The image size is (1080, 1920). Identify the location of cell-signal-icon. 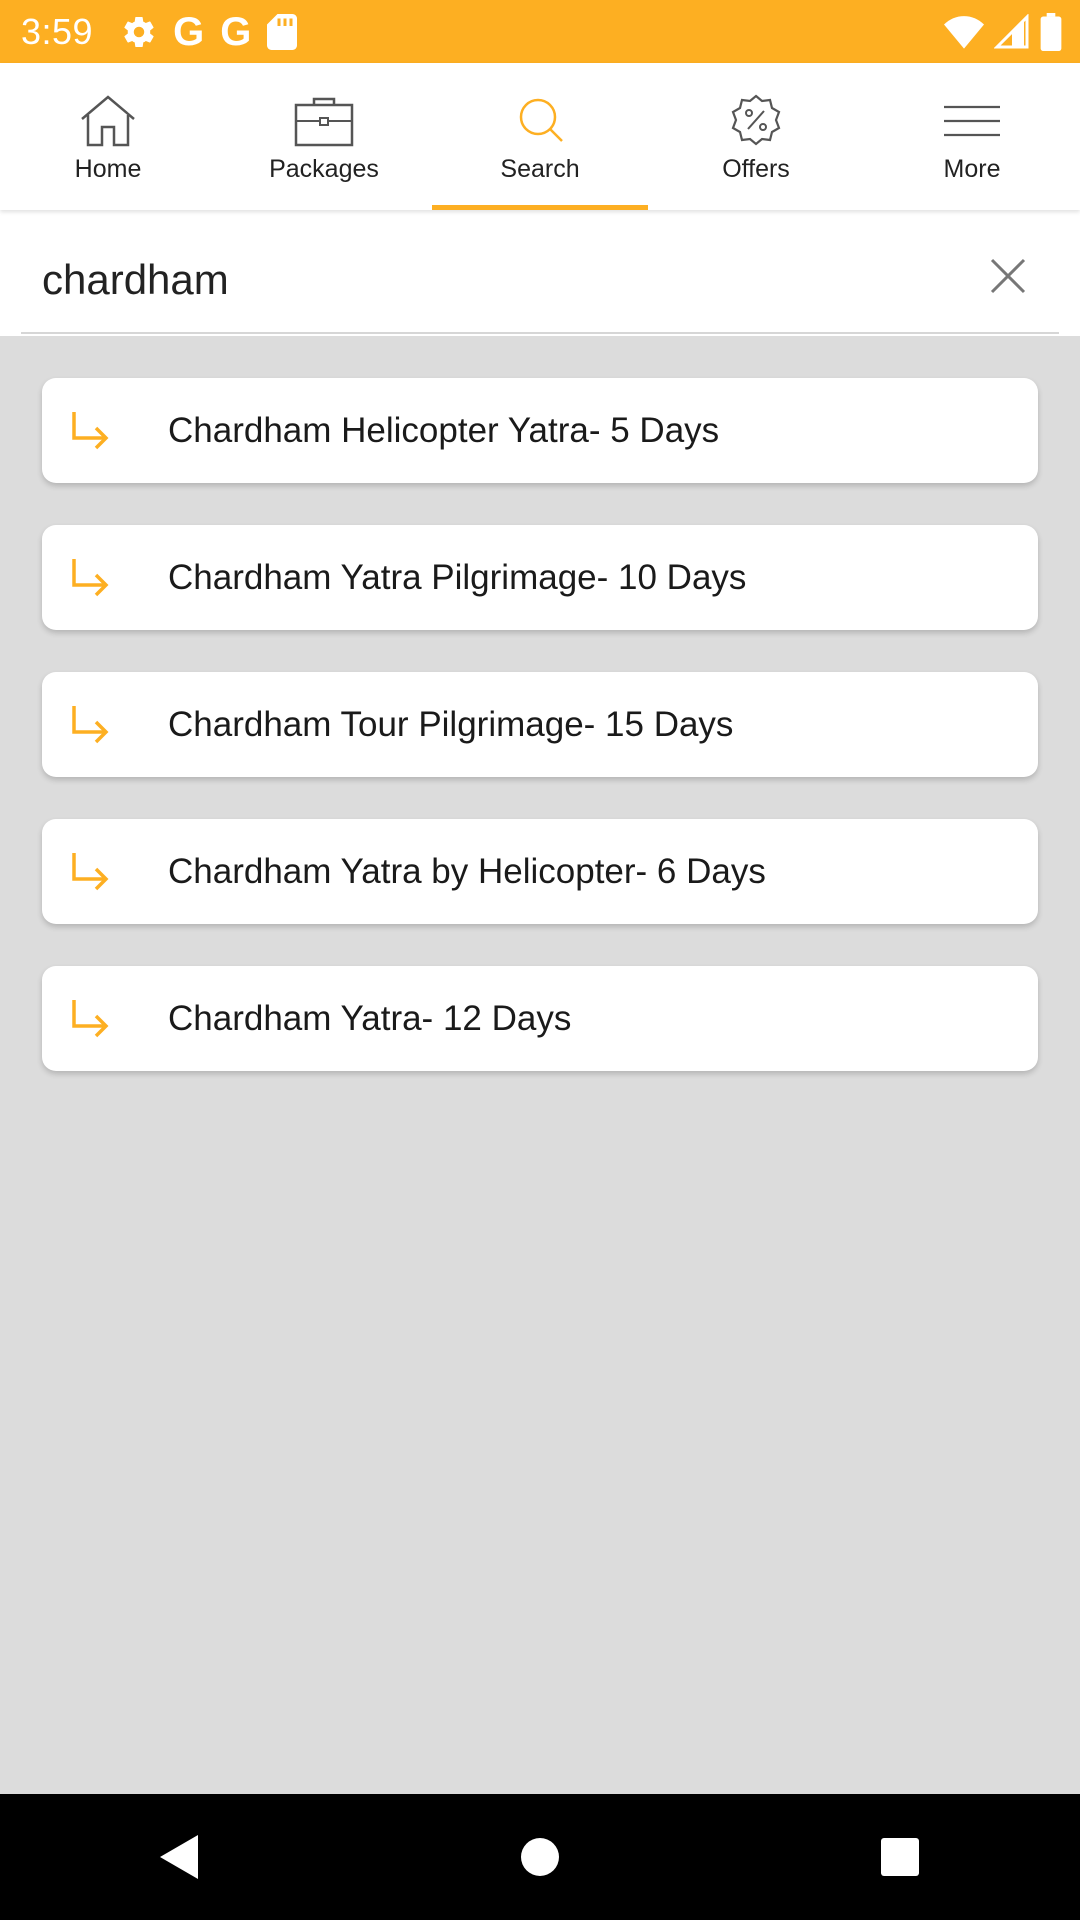
(1011, 30).